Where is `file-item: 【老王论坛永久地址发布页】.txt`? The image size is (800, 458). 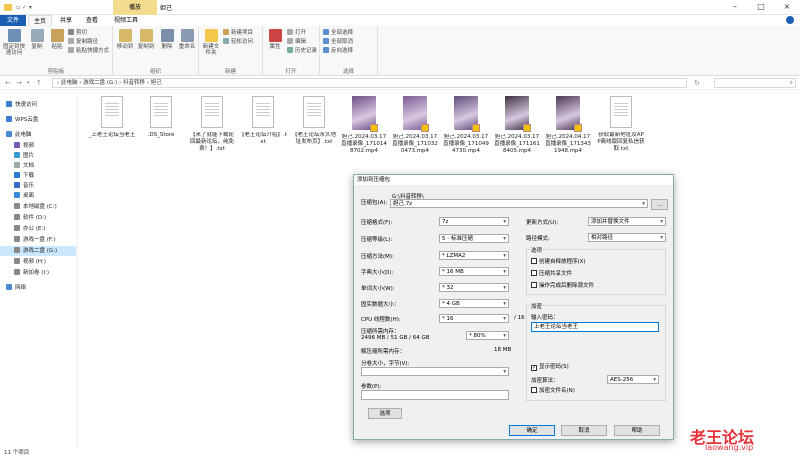
file-item: 【老王论坛永久地址发布页】.txt is located at coordinates (314, 121).